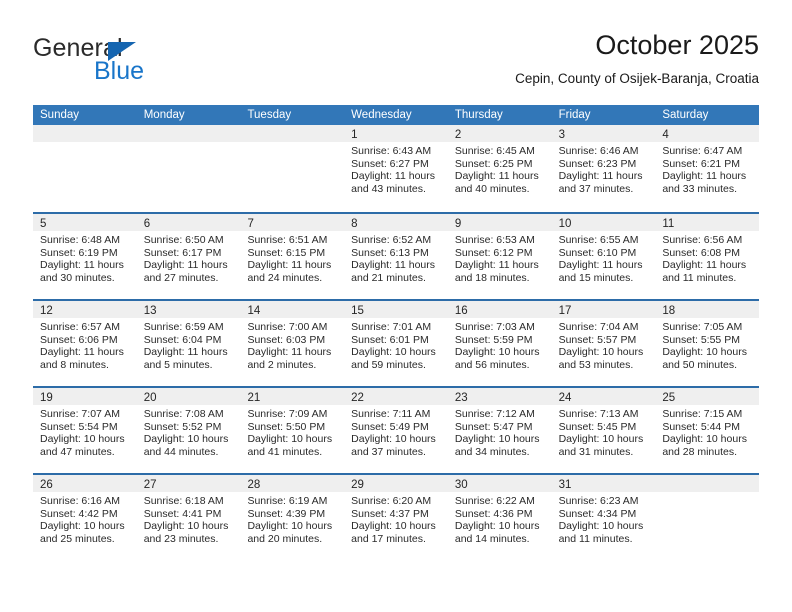 The height and width of the screenshot is (612, 792). Describe the element at coordinates (85, 309) in the screenshot. I see `day-number-band: 12` at that location.